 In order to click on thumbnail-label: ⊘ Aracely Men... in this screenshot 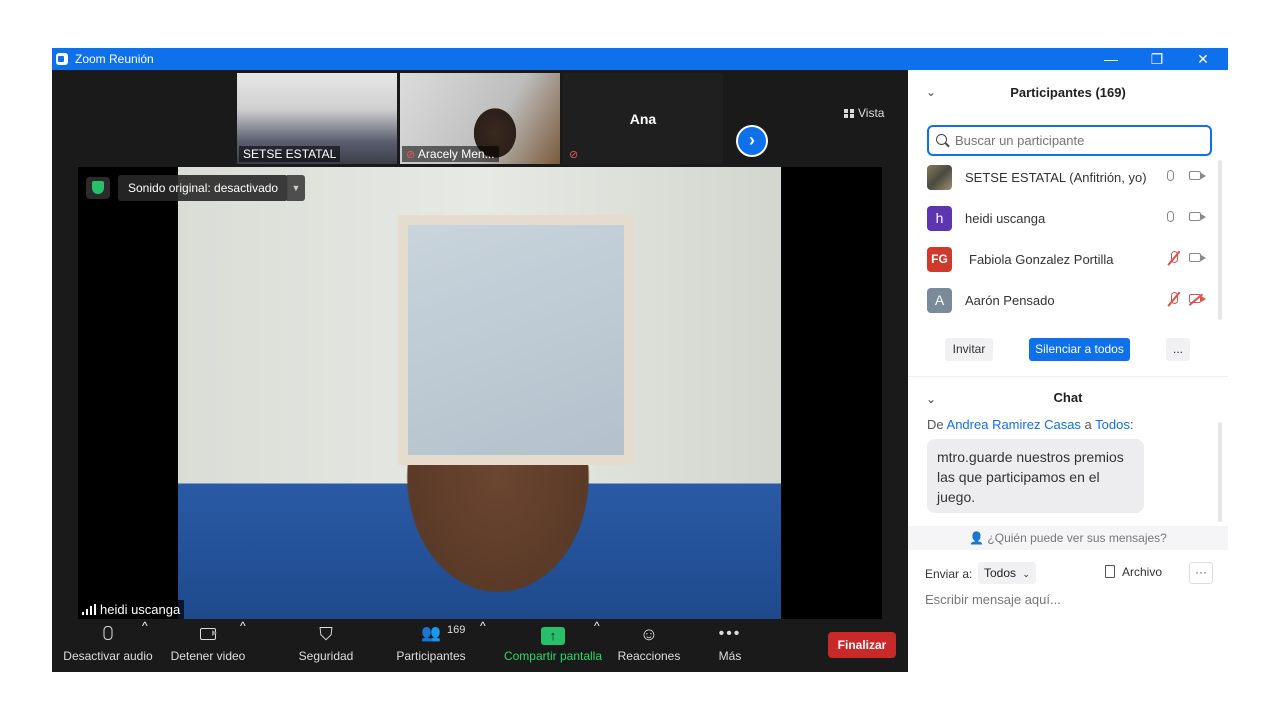, I will do `click(450, 154)`.